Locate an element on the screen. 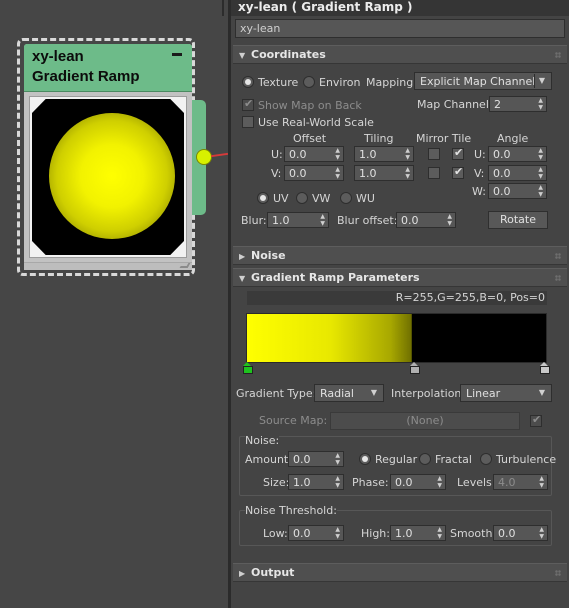 The height and width of the screenshot is (608, 569). tile-v-checkbox is located at coordinates (458, 172).